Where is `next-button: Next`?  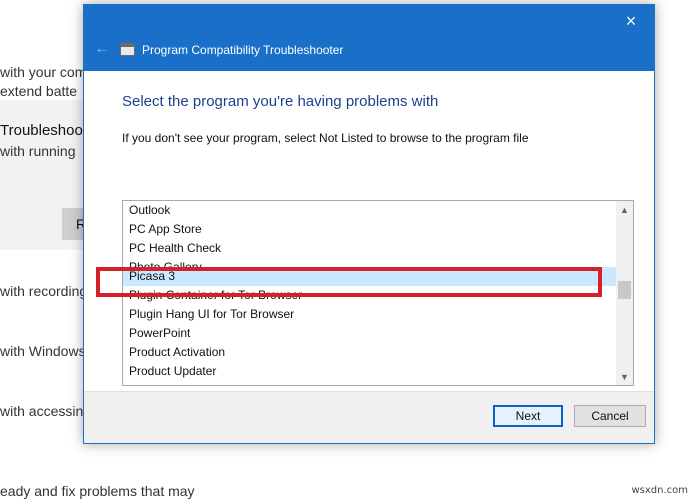 next-button: Next is located at coordinates (528, 416).